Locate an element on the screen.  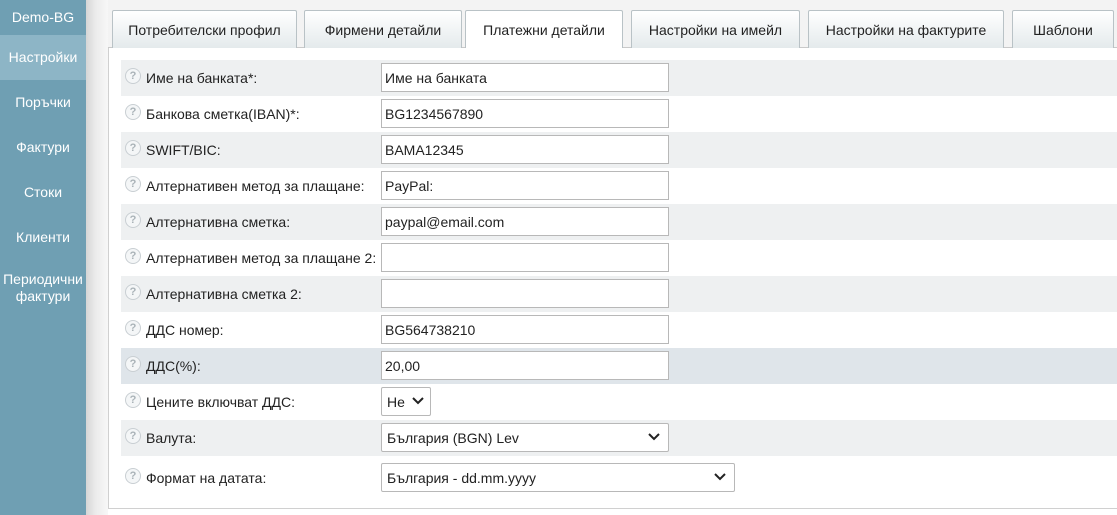
tab-email-settings: Настройки на имейл is located at coordinates (715, 29).